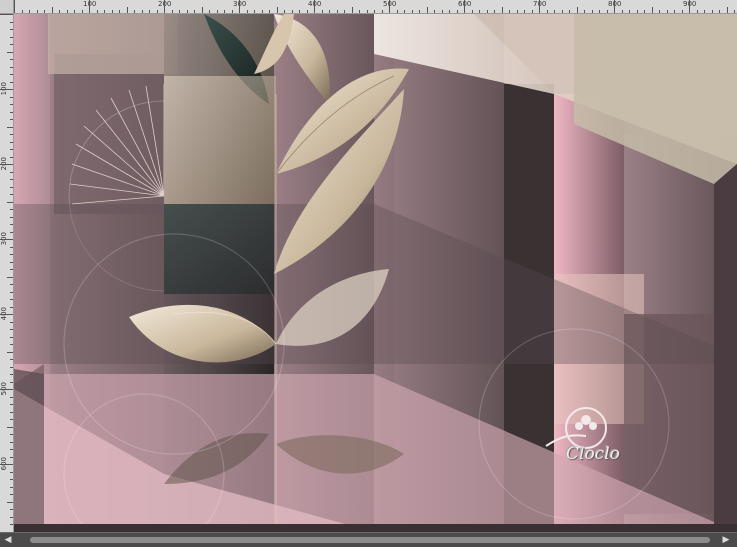  What do you see at coordinates (7, 273) in the screenshot?
I see `vertical-ruler: 100 200 300 400 500 600` at bounding box center [7, 273].